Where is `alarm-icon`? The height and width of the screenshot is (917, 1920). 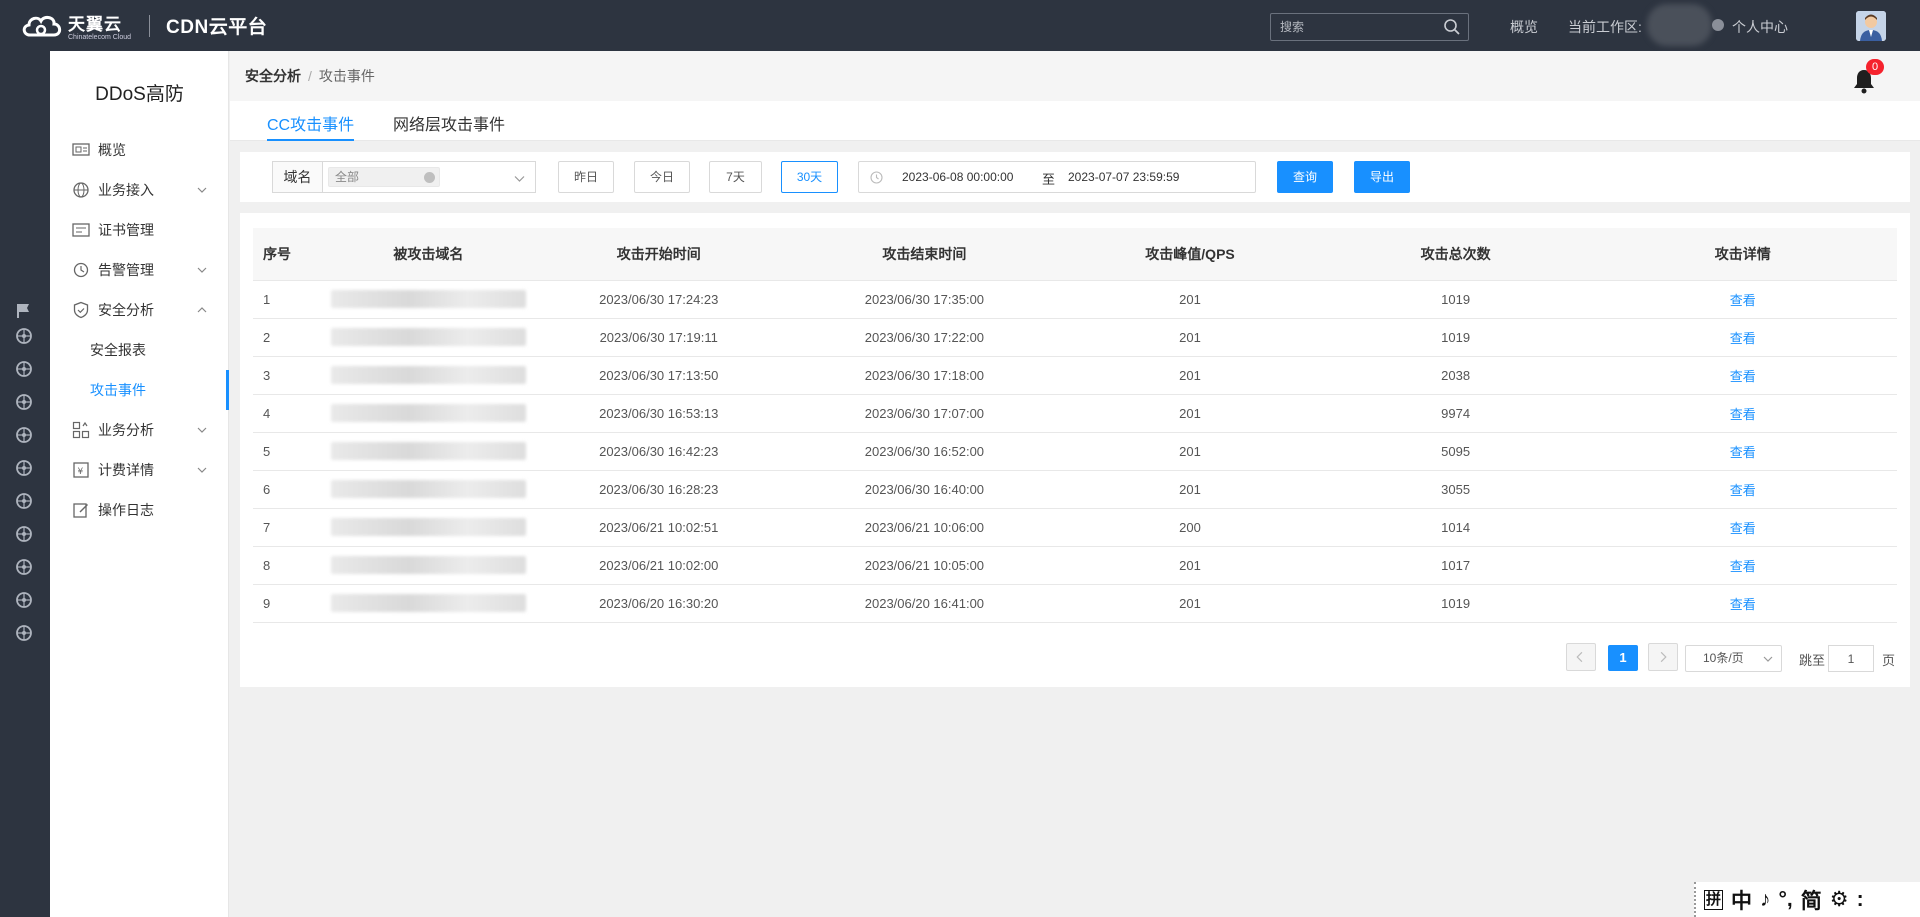
alarm-icon is located at coordinates (81, 270).